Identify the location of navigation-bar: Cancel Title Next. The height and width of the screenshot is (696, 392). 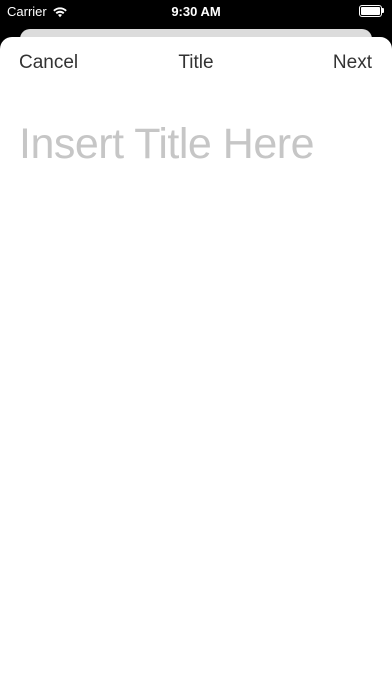
(196, 64).